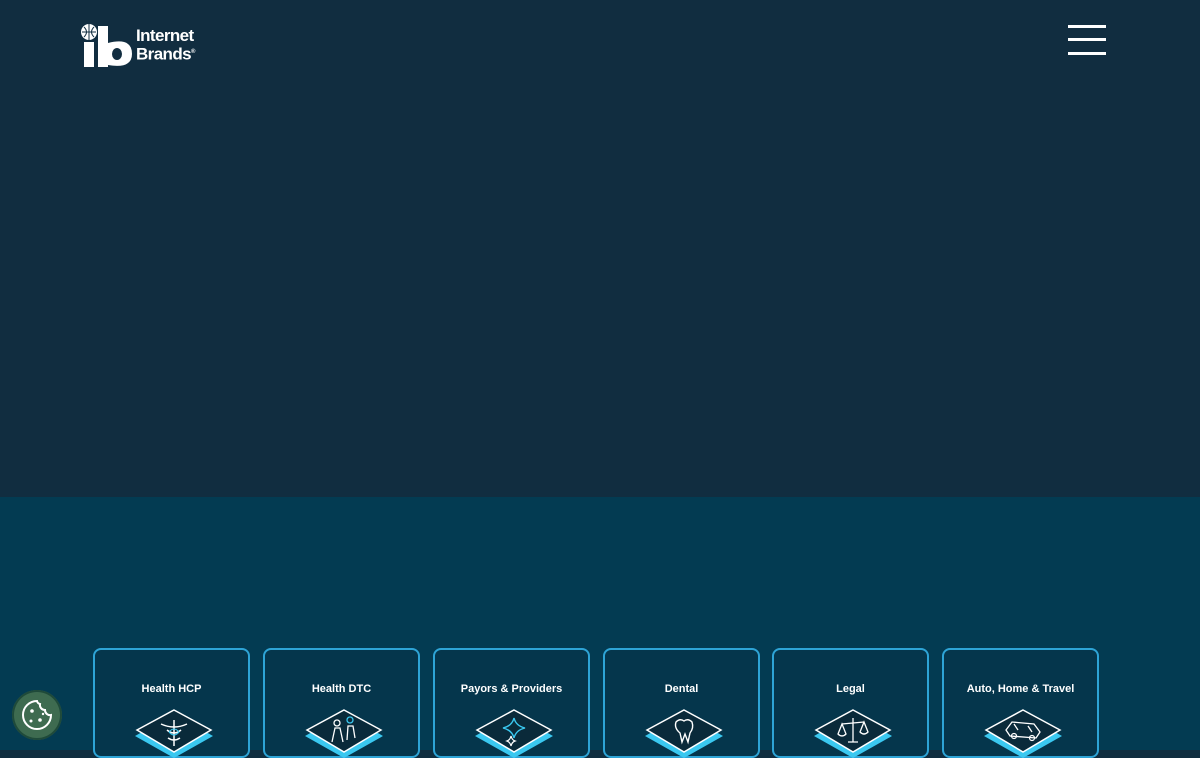  What do you see at coordinates (165, 54) in the screenshot?
I see `logo-line-2: Brands®` at bounding box center [165, 54].